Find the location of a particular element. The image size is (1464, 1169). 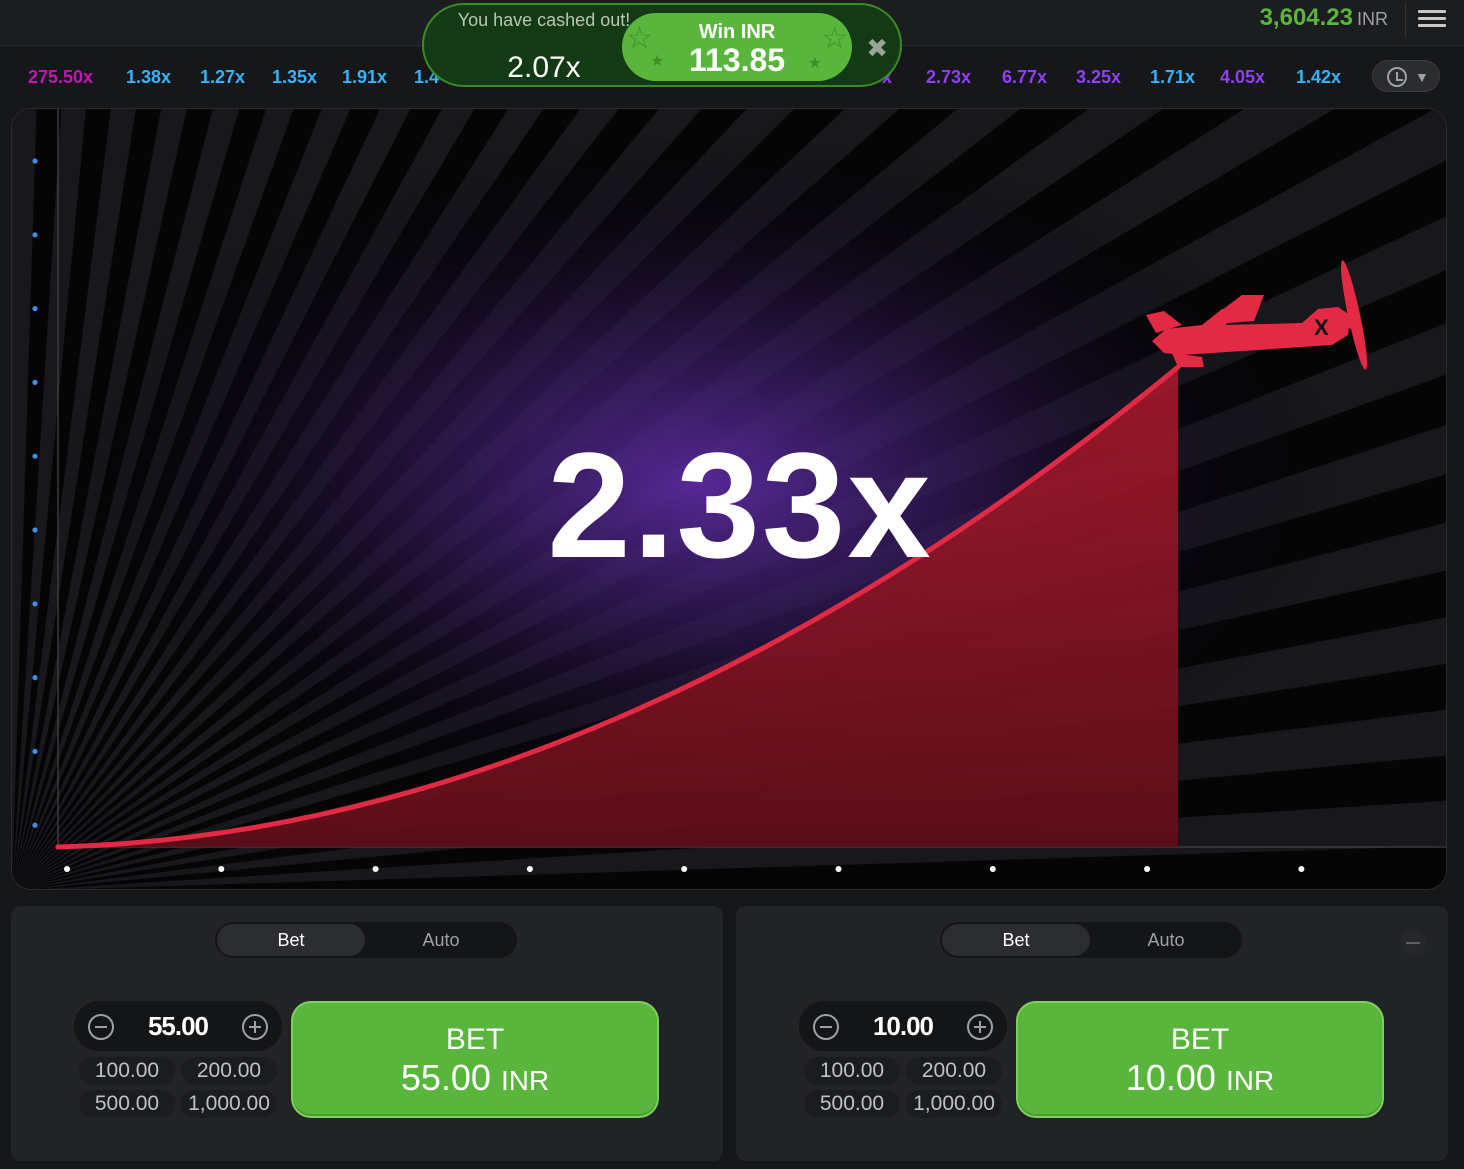

win-label: Win INR is located at coordinates (737, 32).